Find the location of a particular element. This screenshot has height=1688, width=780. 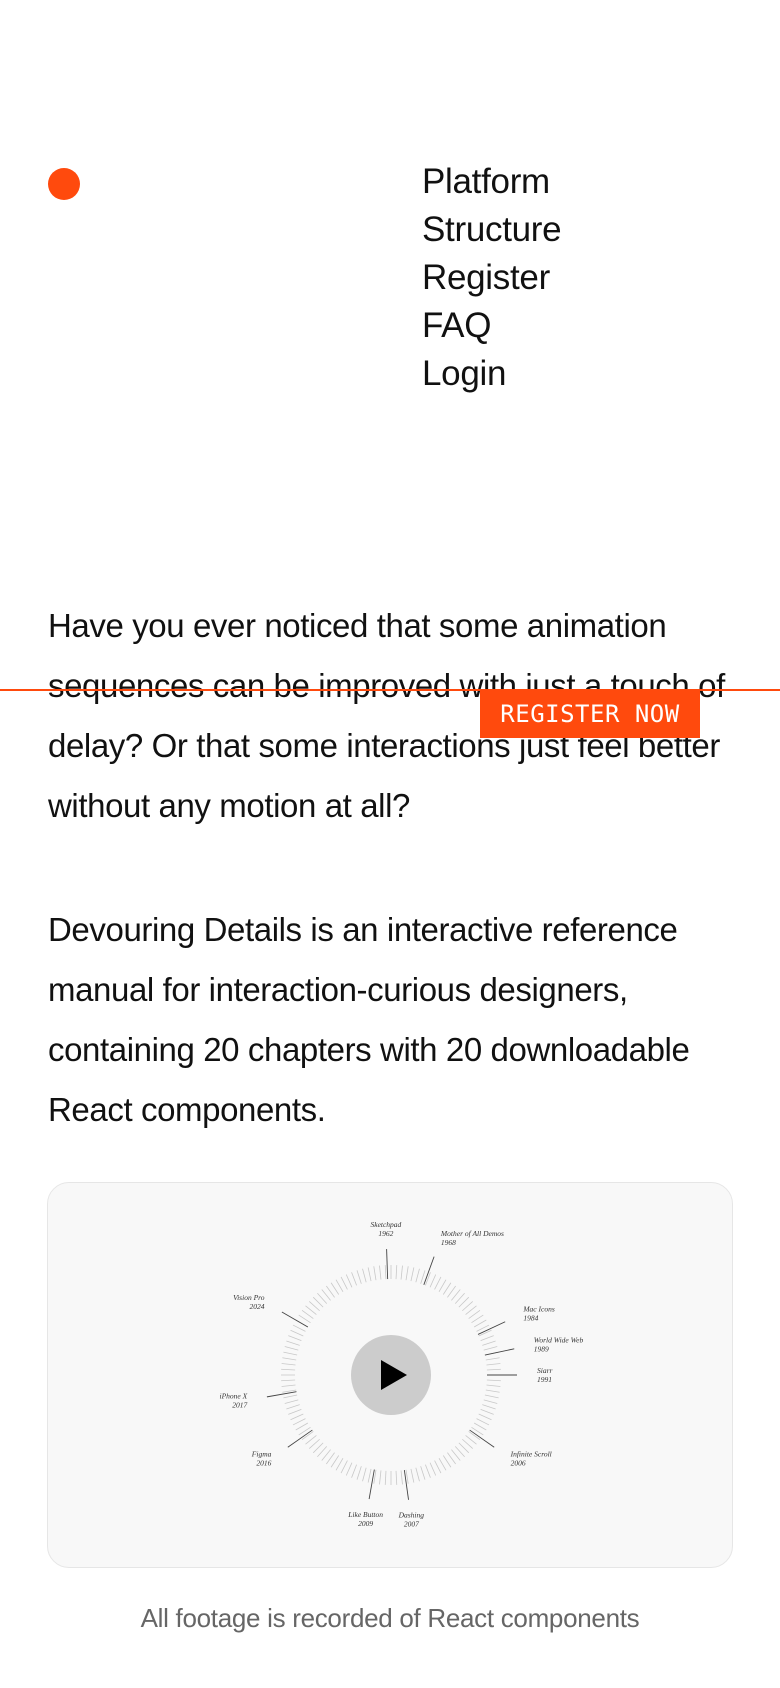

timeline-event-name: Dashing is located at coordinates (411, 1515).